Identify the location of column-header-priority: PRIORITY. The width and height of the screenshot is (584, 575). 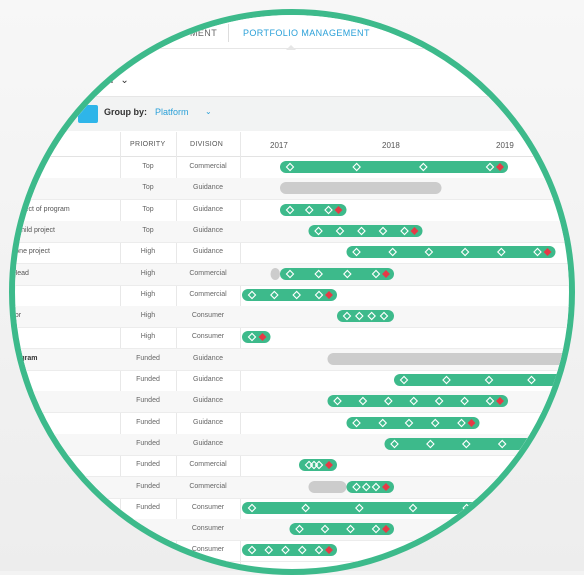
(147, 144).